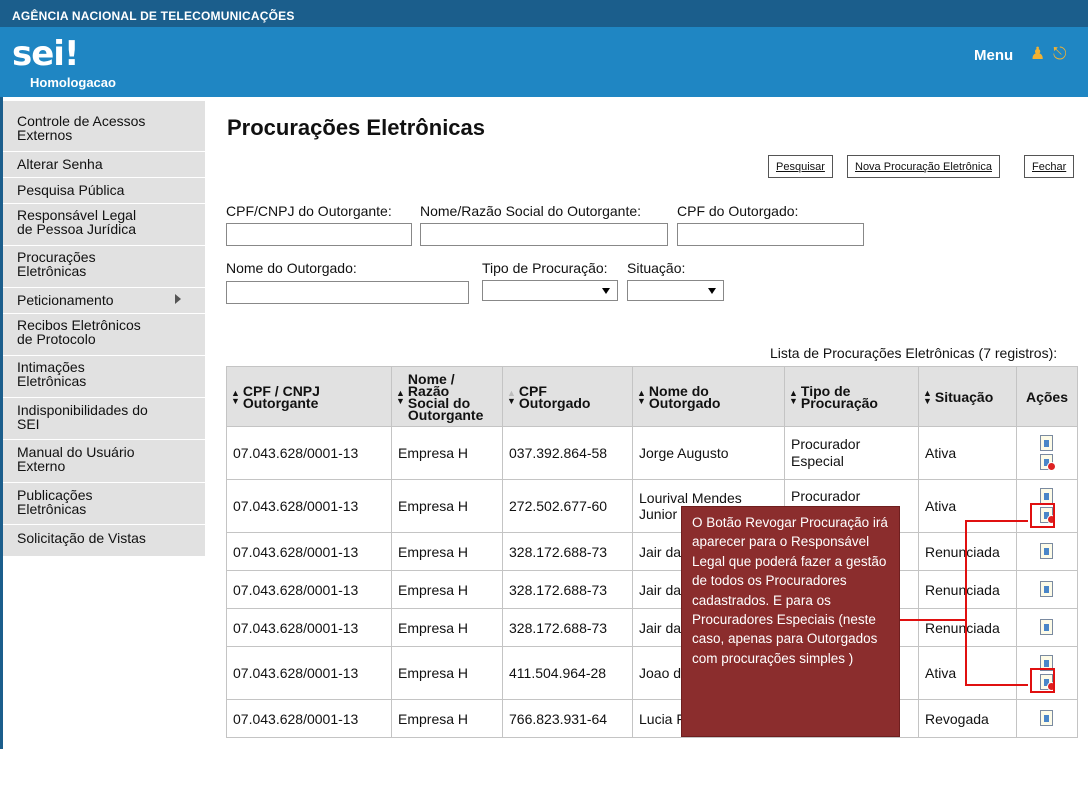  What do you see at coordinates (544, 62) in the screenshot?
I see `app-header: sei! Homologacao Menu ♟ ⎋` at bounding box center [544, 62].